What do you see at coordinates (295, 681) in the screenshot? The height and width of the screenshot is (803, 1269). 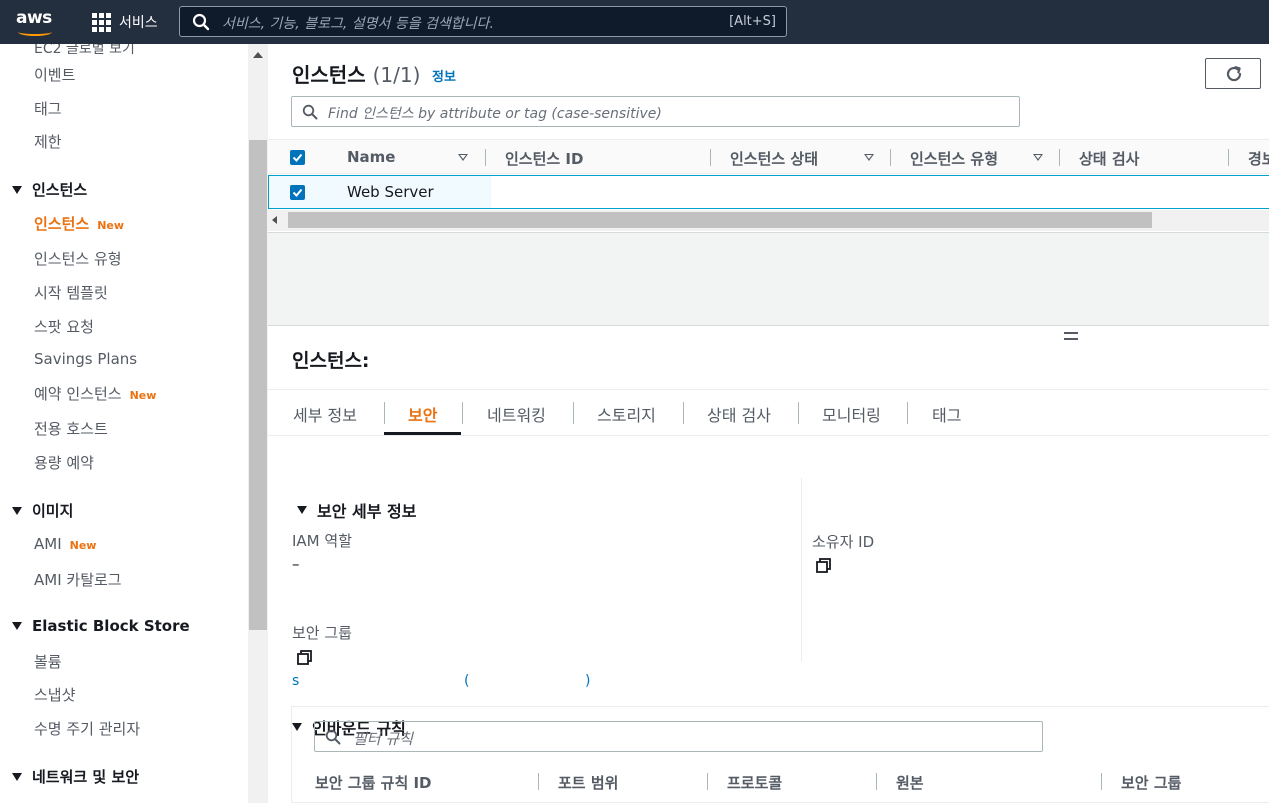 I see `security-group-link: s` at bounding box center [295, 681].